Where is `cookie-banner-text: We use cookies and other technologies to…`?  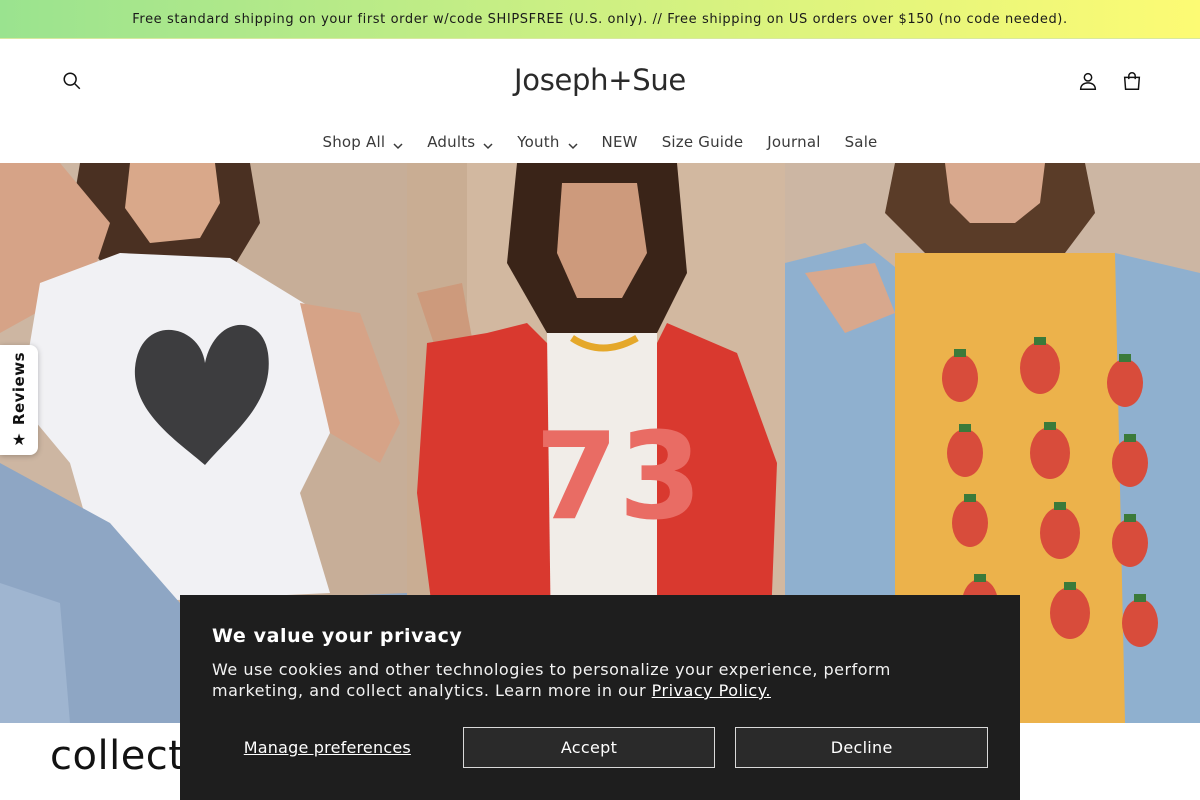
cookie-banner-text: We use cookies and other technologies to… is located at coordinates (551, 680).